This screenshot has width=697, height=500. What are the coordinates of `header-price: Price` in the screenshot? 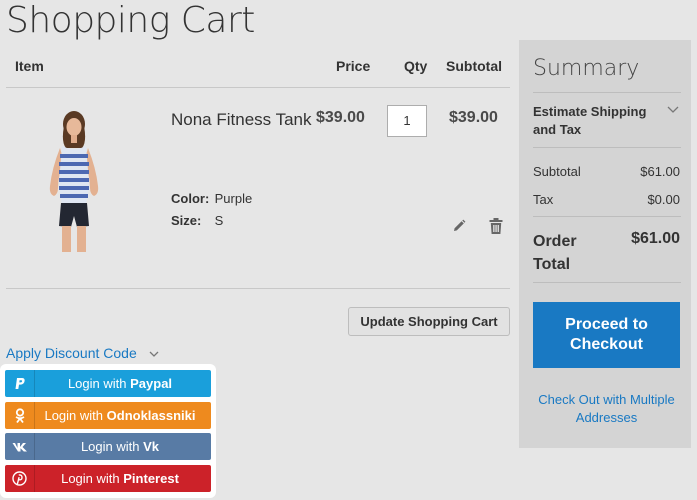 It's located at (353, 66).